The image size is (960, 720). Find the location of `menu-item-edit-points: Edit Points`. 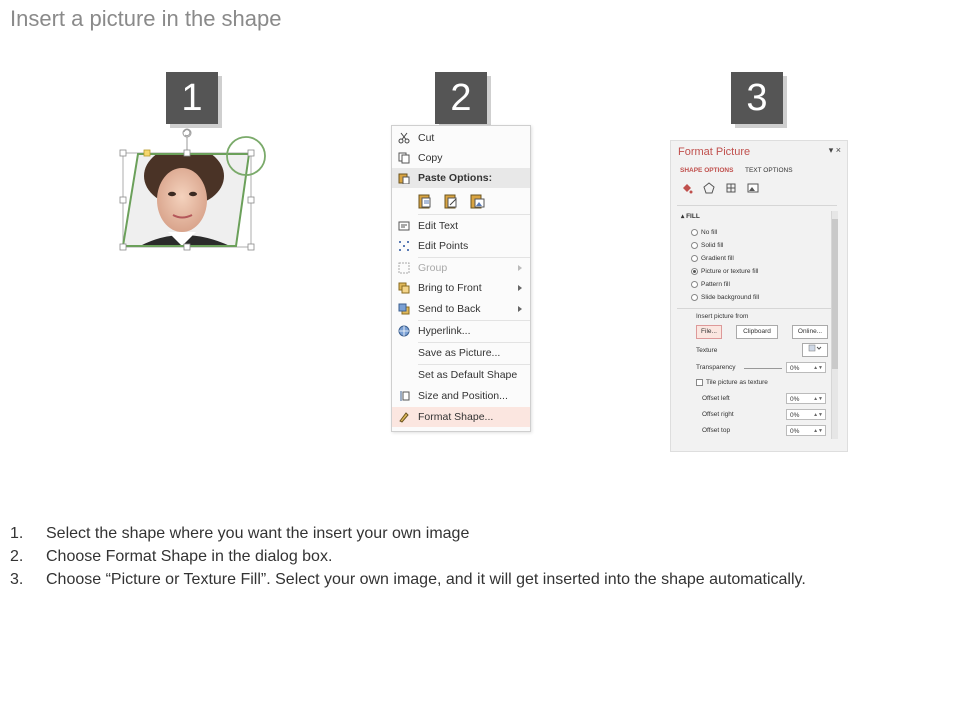

menu-item-edit-points: Edit Points is located at coordinates (461, 246).